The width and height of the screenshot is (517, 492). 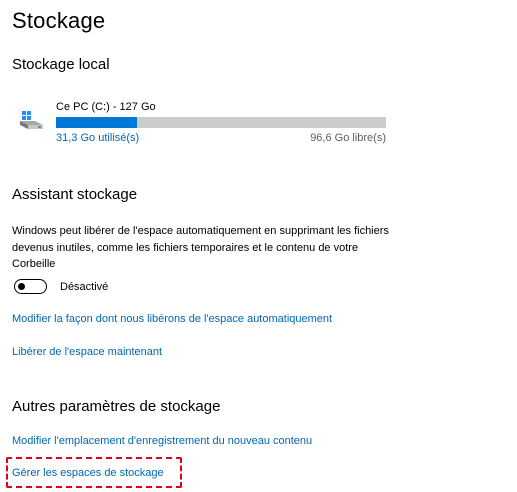 I want to click on storage-sense-heading: Assistant stockage, so click(x=75, y=194).